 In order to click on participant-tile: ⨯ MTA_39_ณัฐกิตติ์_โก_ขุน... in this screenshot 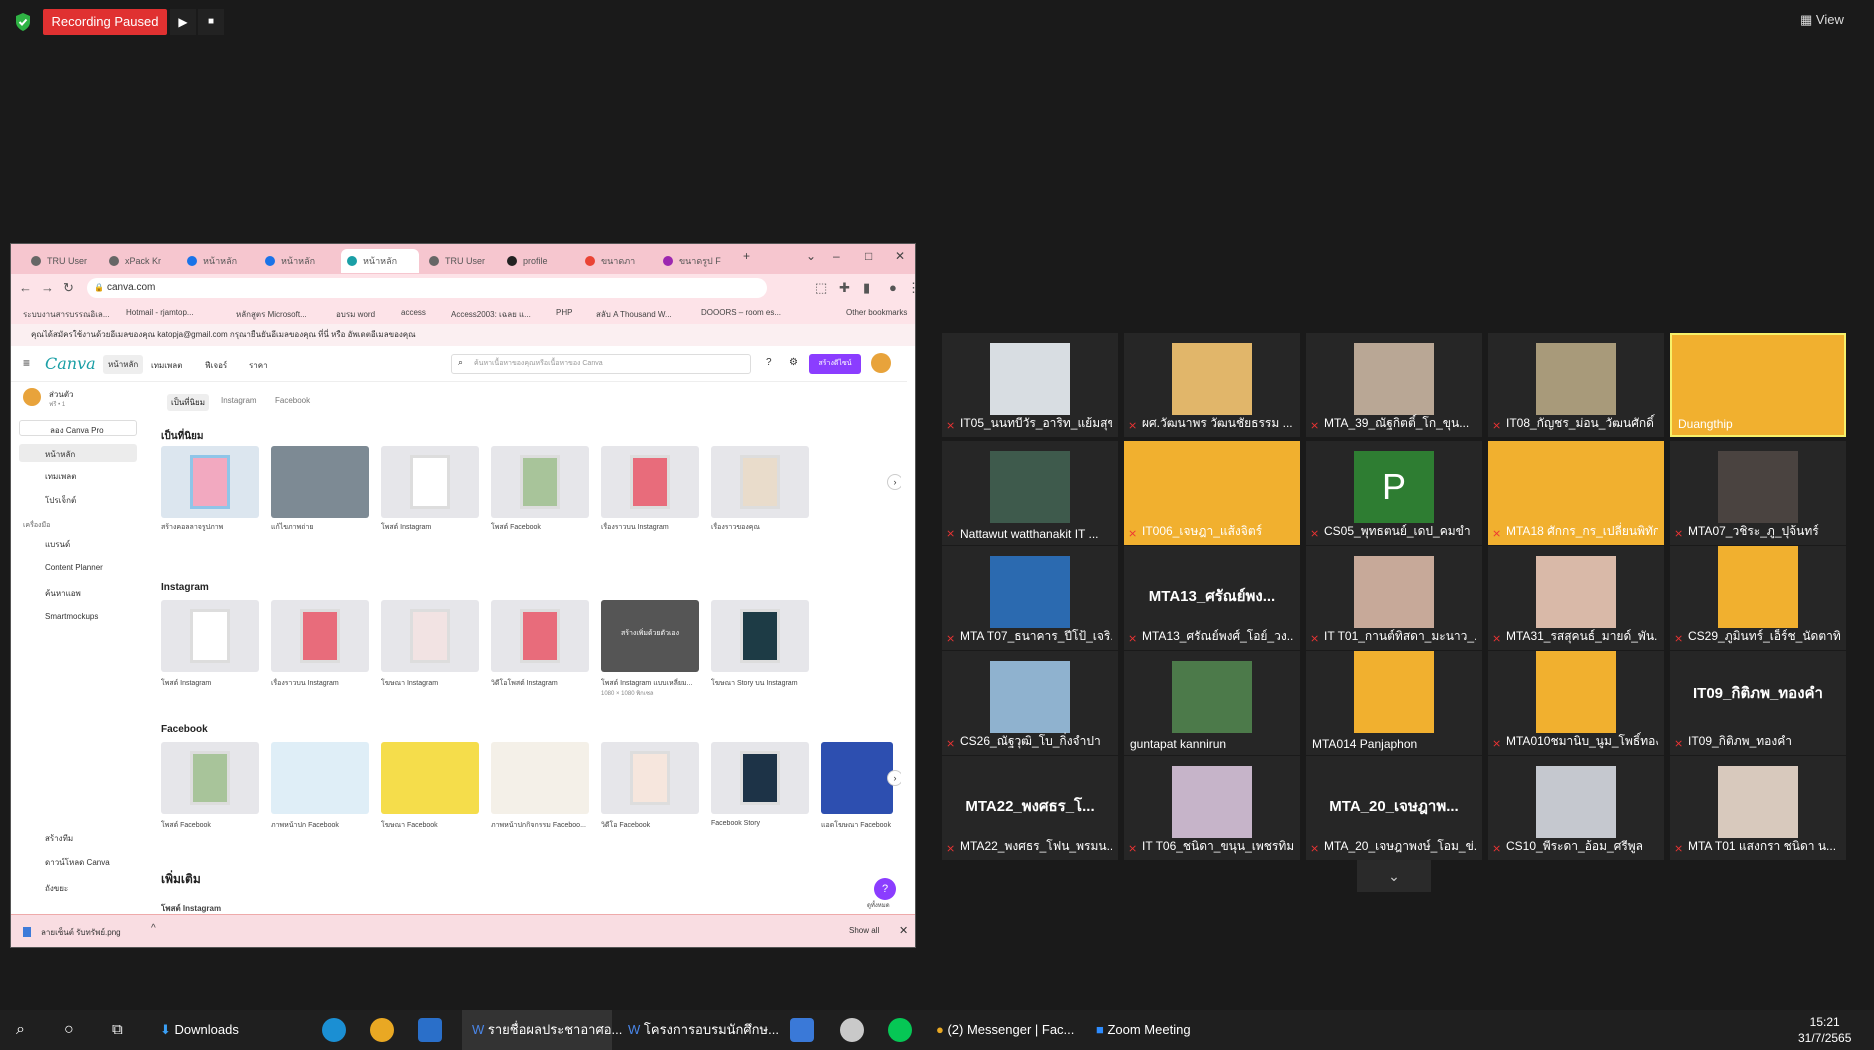, I will do `click(1394, 385)`.